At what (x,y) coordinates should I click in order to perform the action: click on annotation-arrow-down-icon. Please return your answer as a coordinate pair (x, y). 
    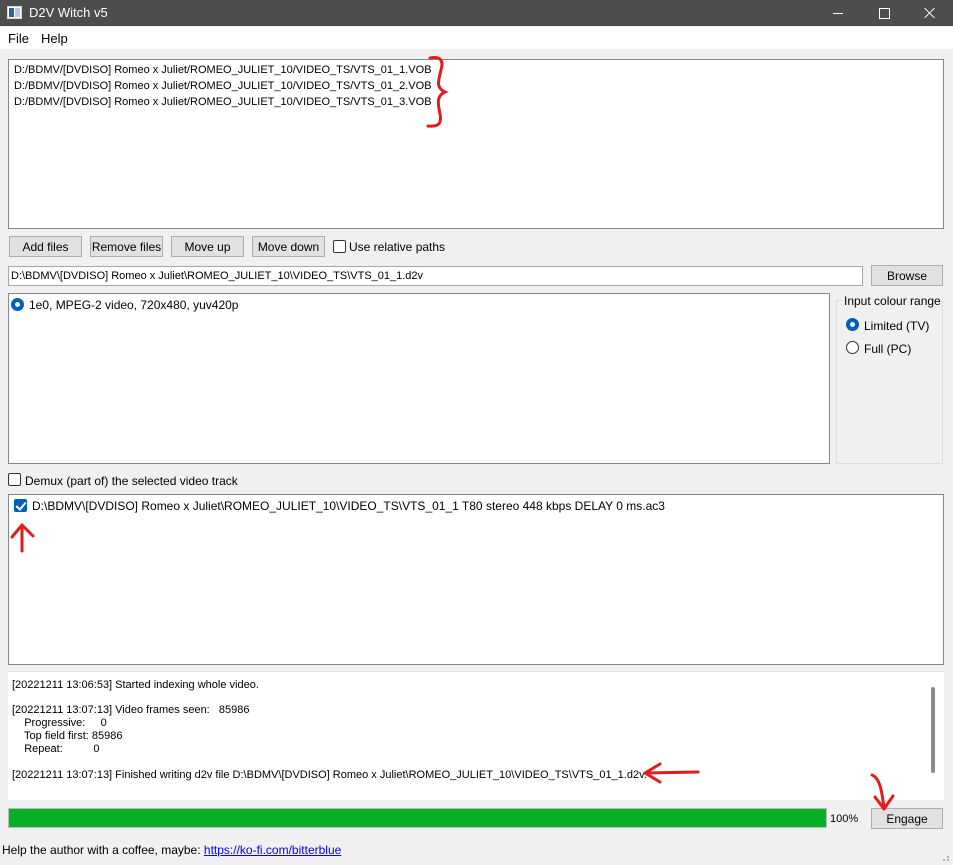
    Looking at the image, I should click on (882, 792).